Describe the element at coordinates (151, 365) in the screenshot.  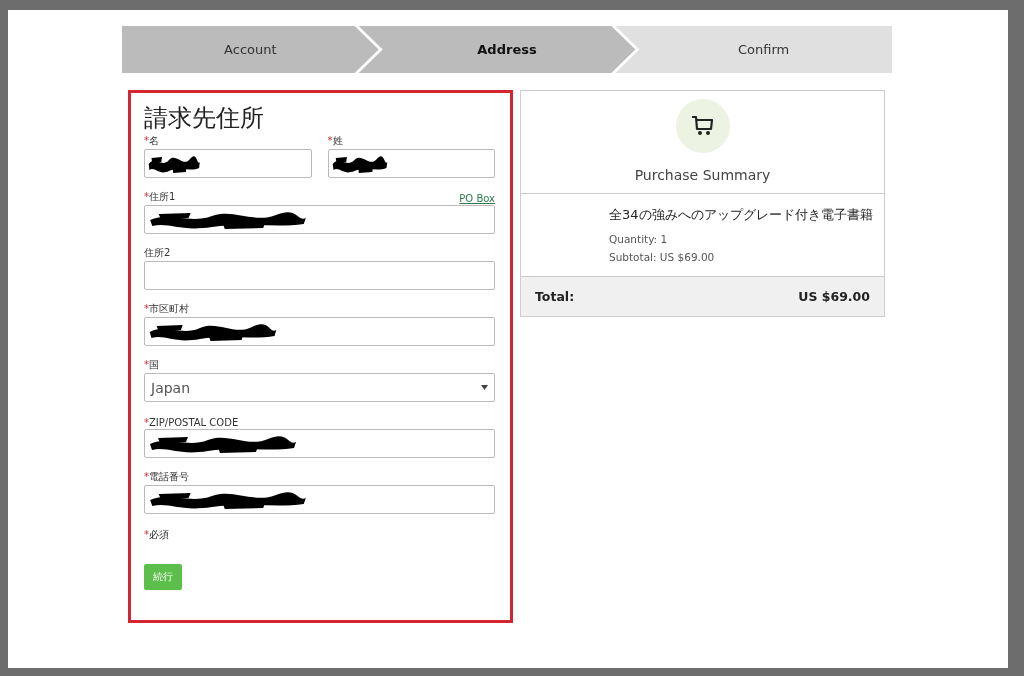
I see `field-label: *国` at that location.